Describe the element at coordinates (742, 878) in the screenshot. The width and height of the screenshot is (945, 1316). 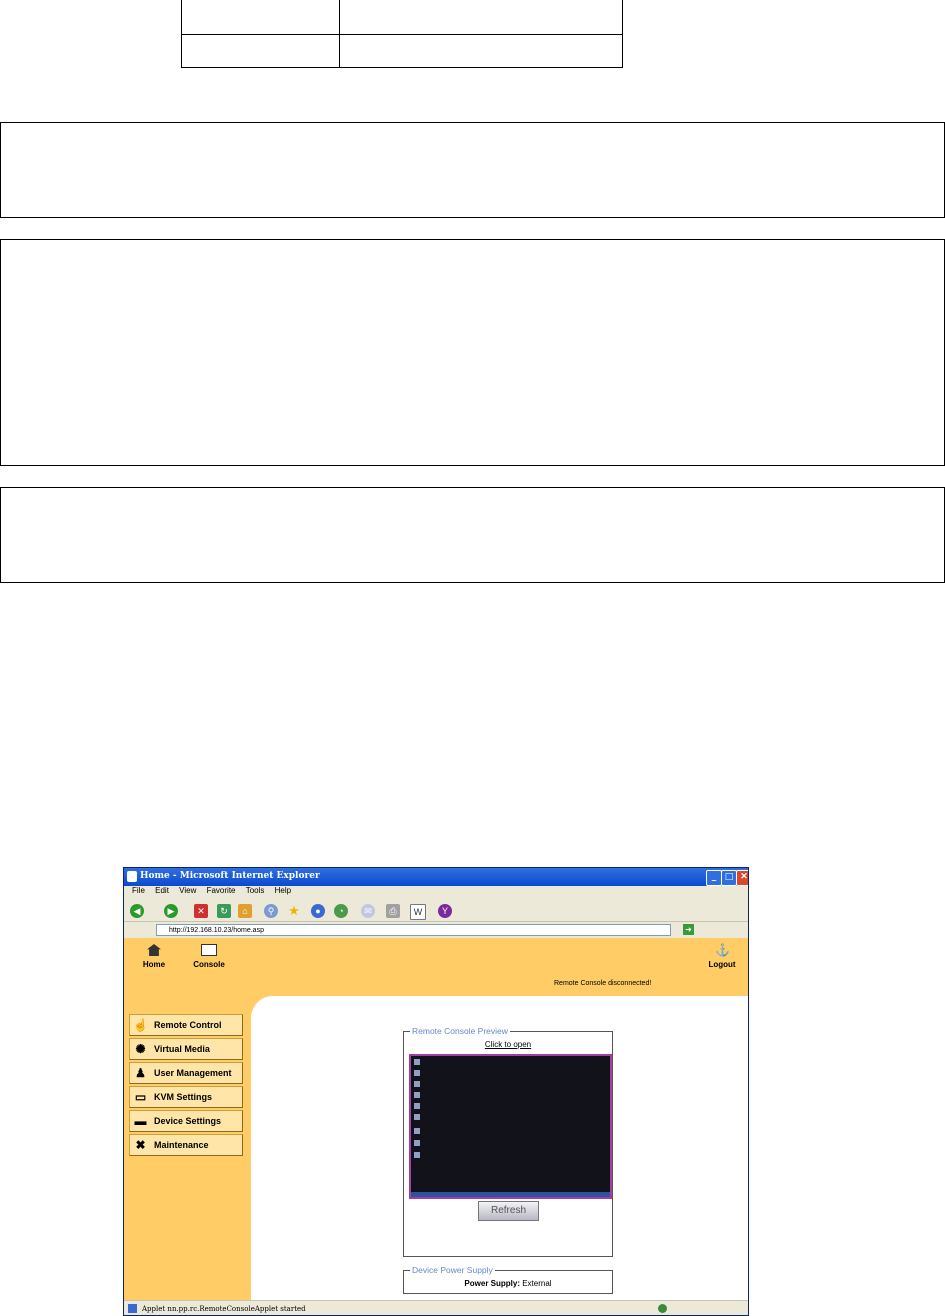
I see `close-button: ✕` at that location.